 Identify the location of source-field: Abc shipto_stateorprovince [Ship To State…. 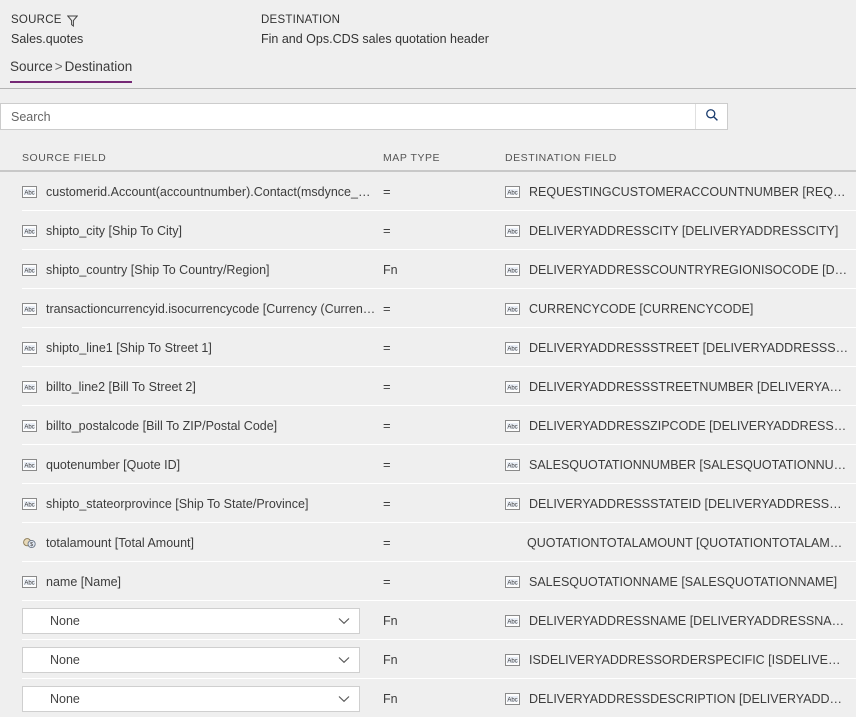
(165, 504).